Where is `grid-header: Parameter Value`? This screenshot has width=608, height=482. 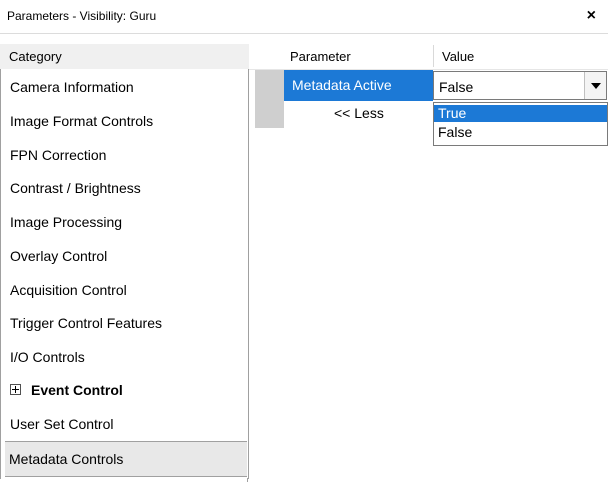
grid-header: Parameter Value is located at coordinates (428, 57).